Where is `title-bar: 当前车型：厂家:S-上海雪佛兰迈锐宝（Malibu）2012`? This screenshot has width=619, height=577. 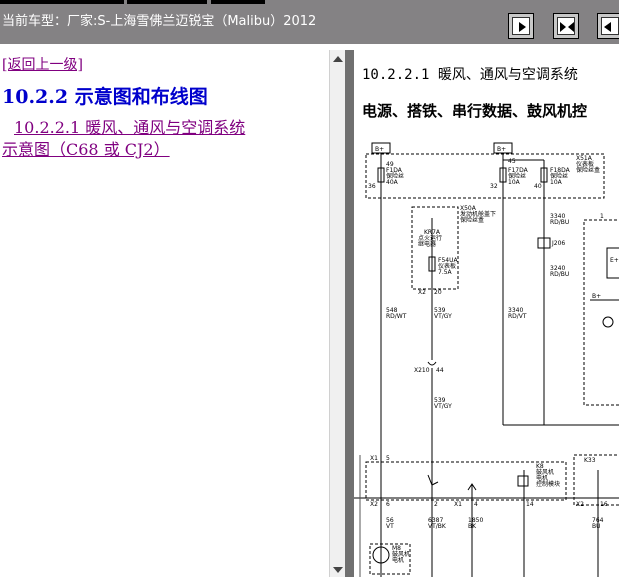
title-bar: 当前车型：厂家:S-上海雪佛兰迈锐宝（Malibu）2012 is located at coordinates (309, 22).